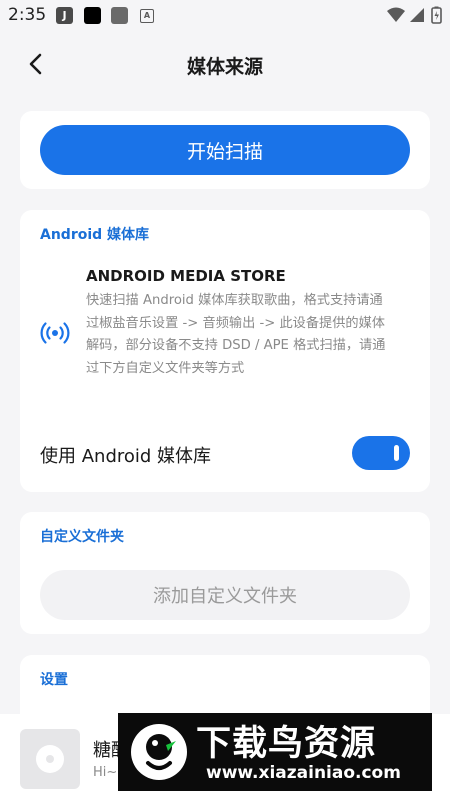 Image resolution: width=450 pixels, height=800 pixels. I want to click on album-art, so click(50, 759).